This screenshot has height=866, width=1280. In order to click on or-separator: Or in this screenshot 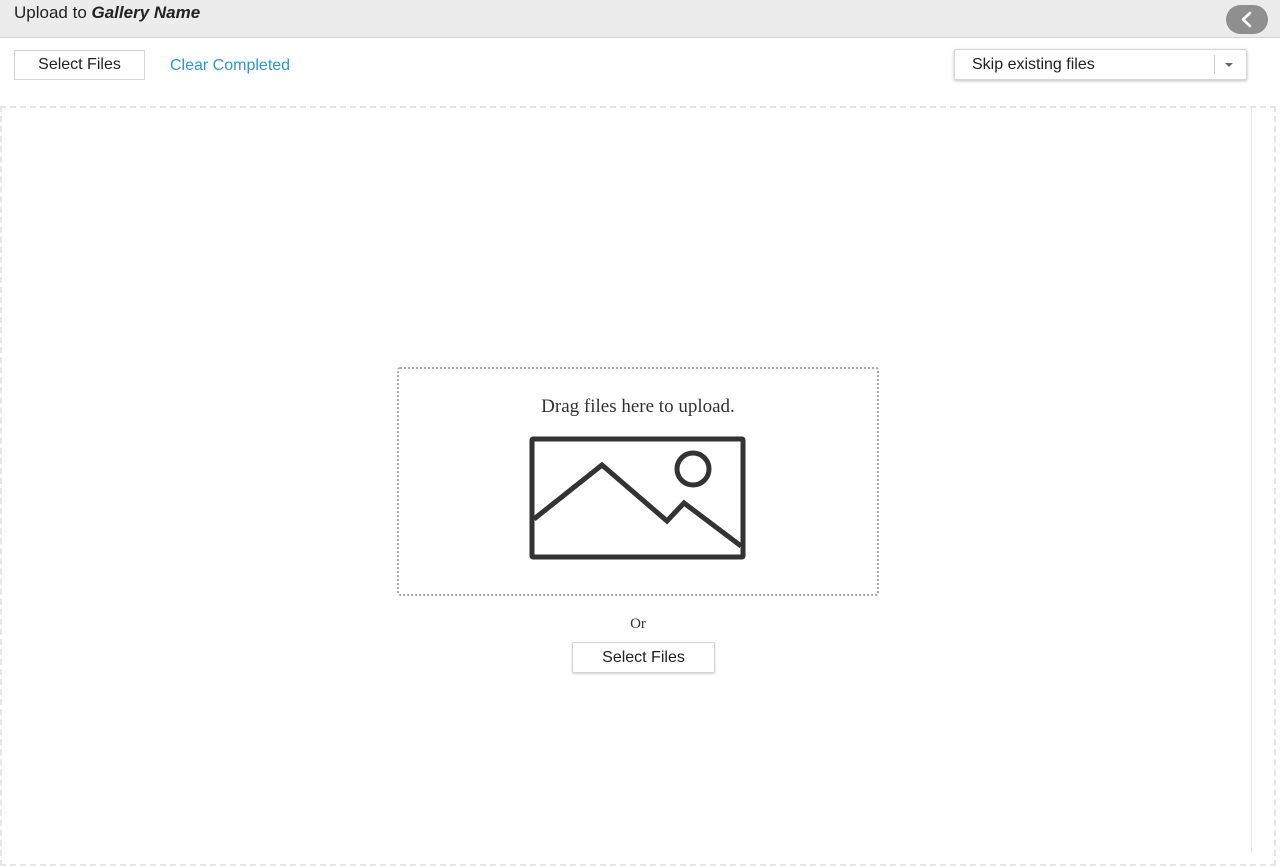, I will do `click(638, 624)`.